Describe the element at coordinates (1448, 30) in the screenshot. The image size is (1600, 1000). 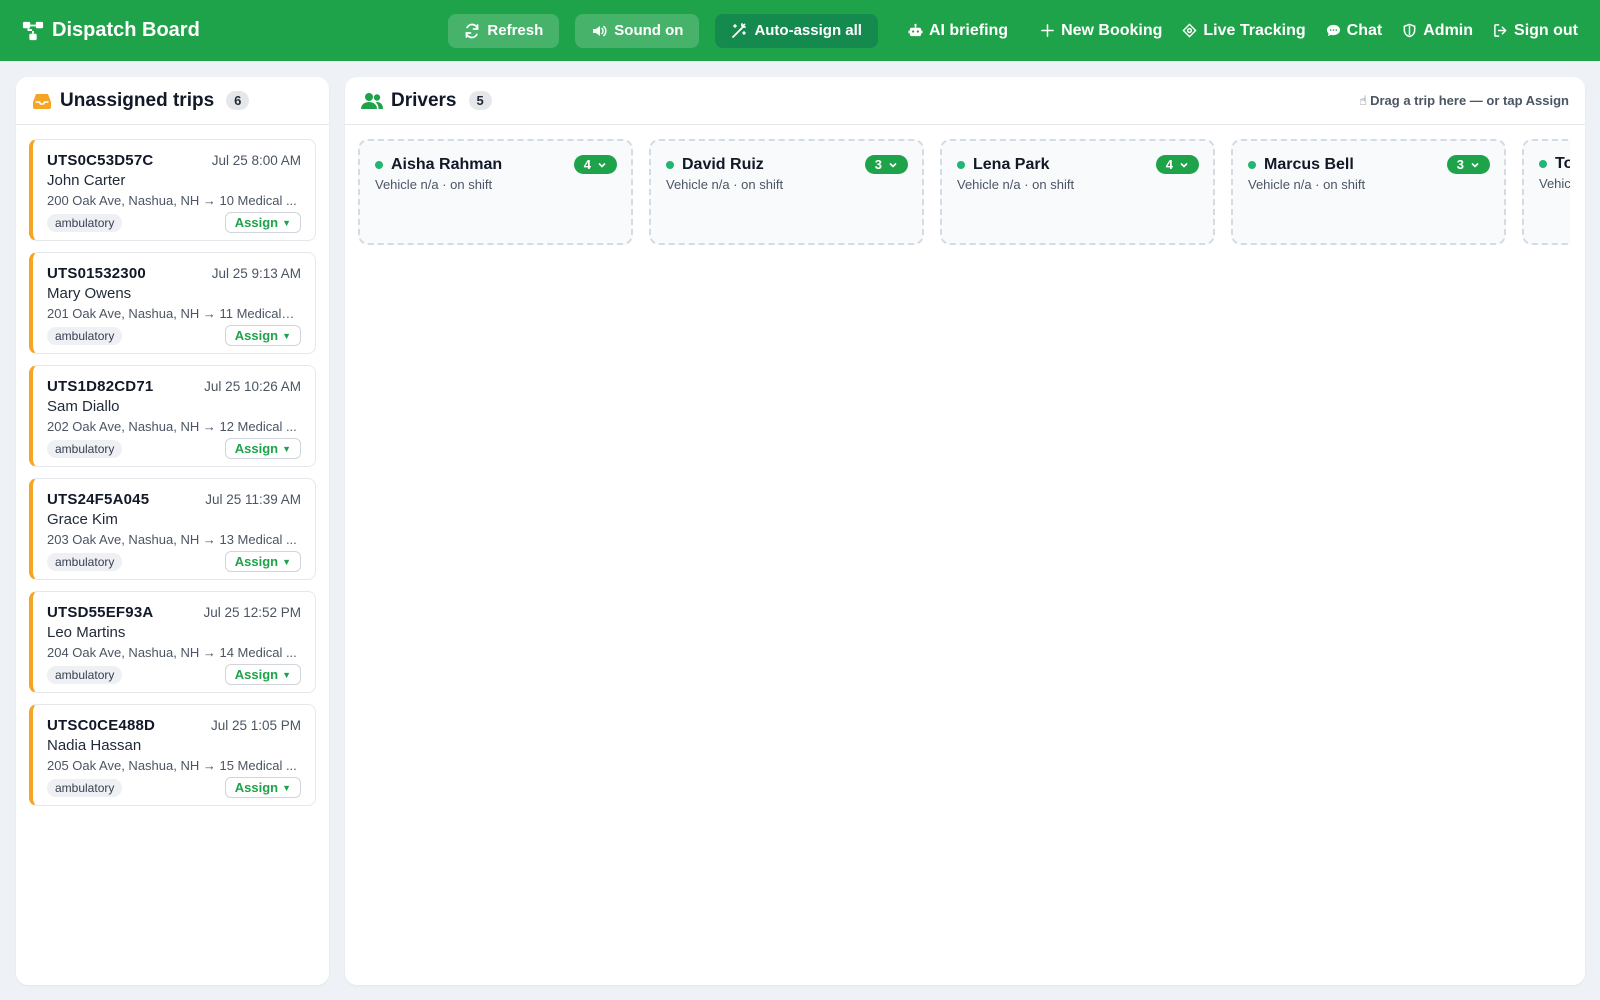
I see `admin-label: Admin` at that location.